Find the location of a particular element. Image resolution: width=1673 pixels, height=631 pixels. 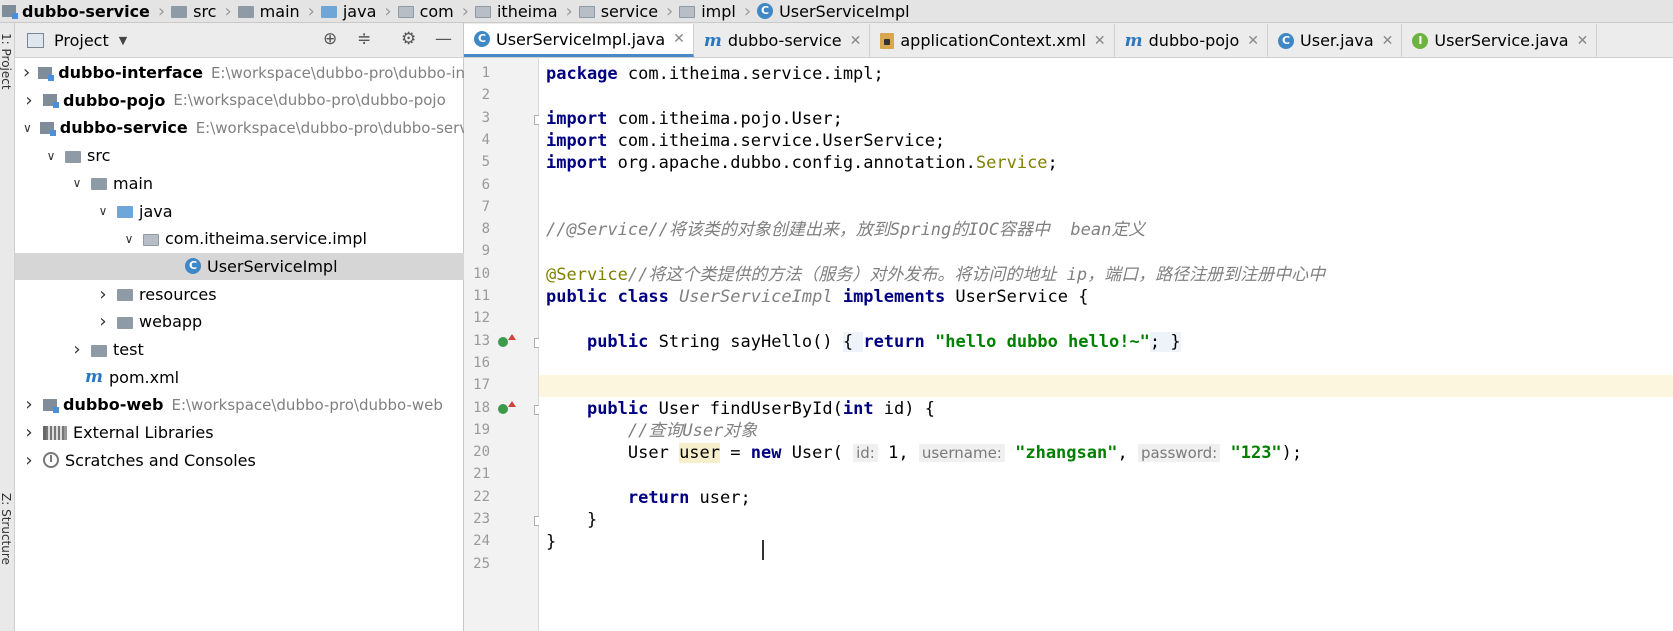

editor-tab-label: dubbo-pojo is located at coordinates (1194, 40).